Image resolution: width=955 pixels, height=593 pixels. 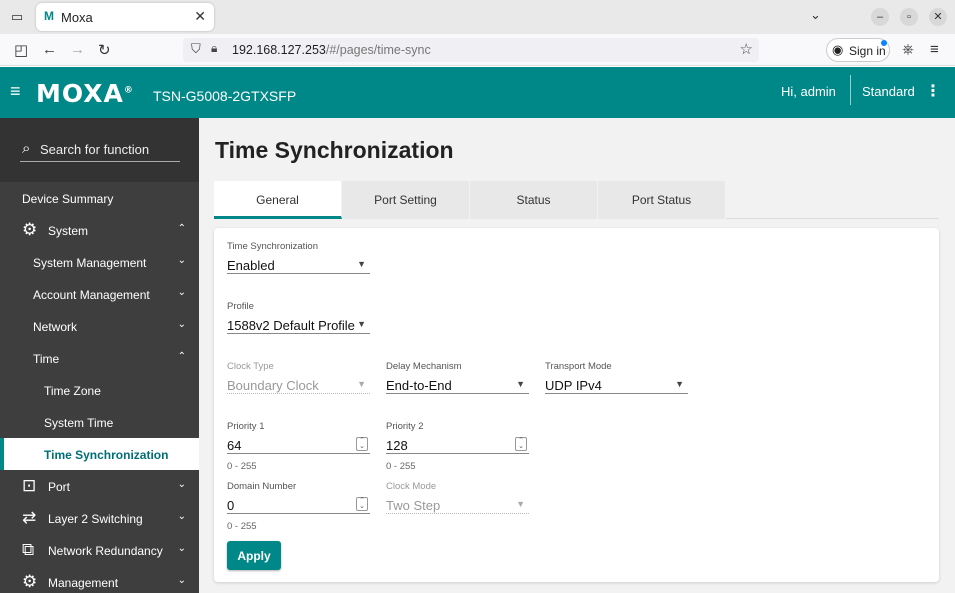 What do you see at coordinates (419, 385) in the screenshot?
I see `field-value: End-to-End` at bounding box center [419, 385].